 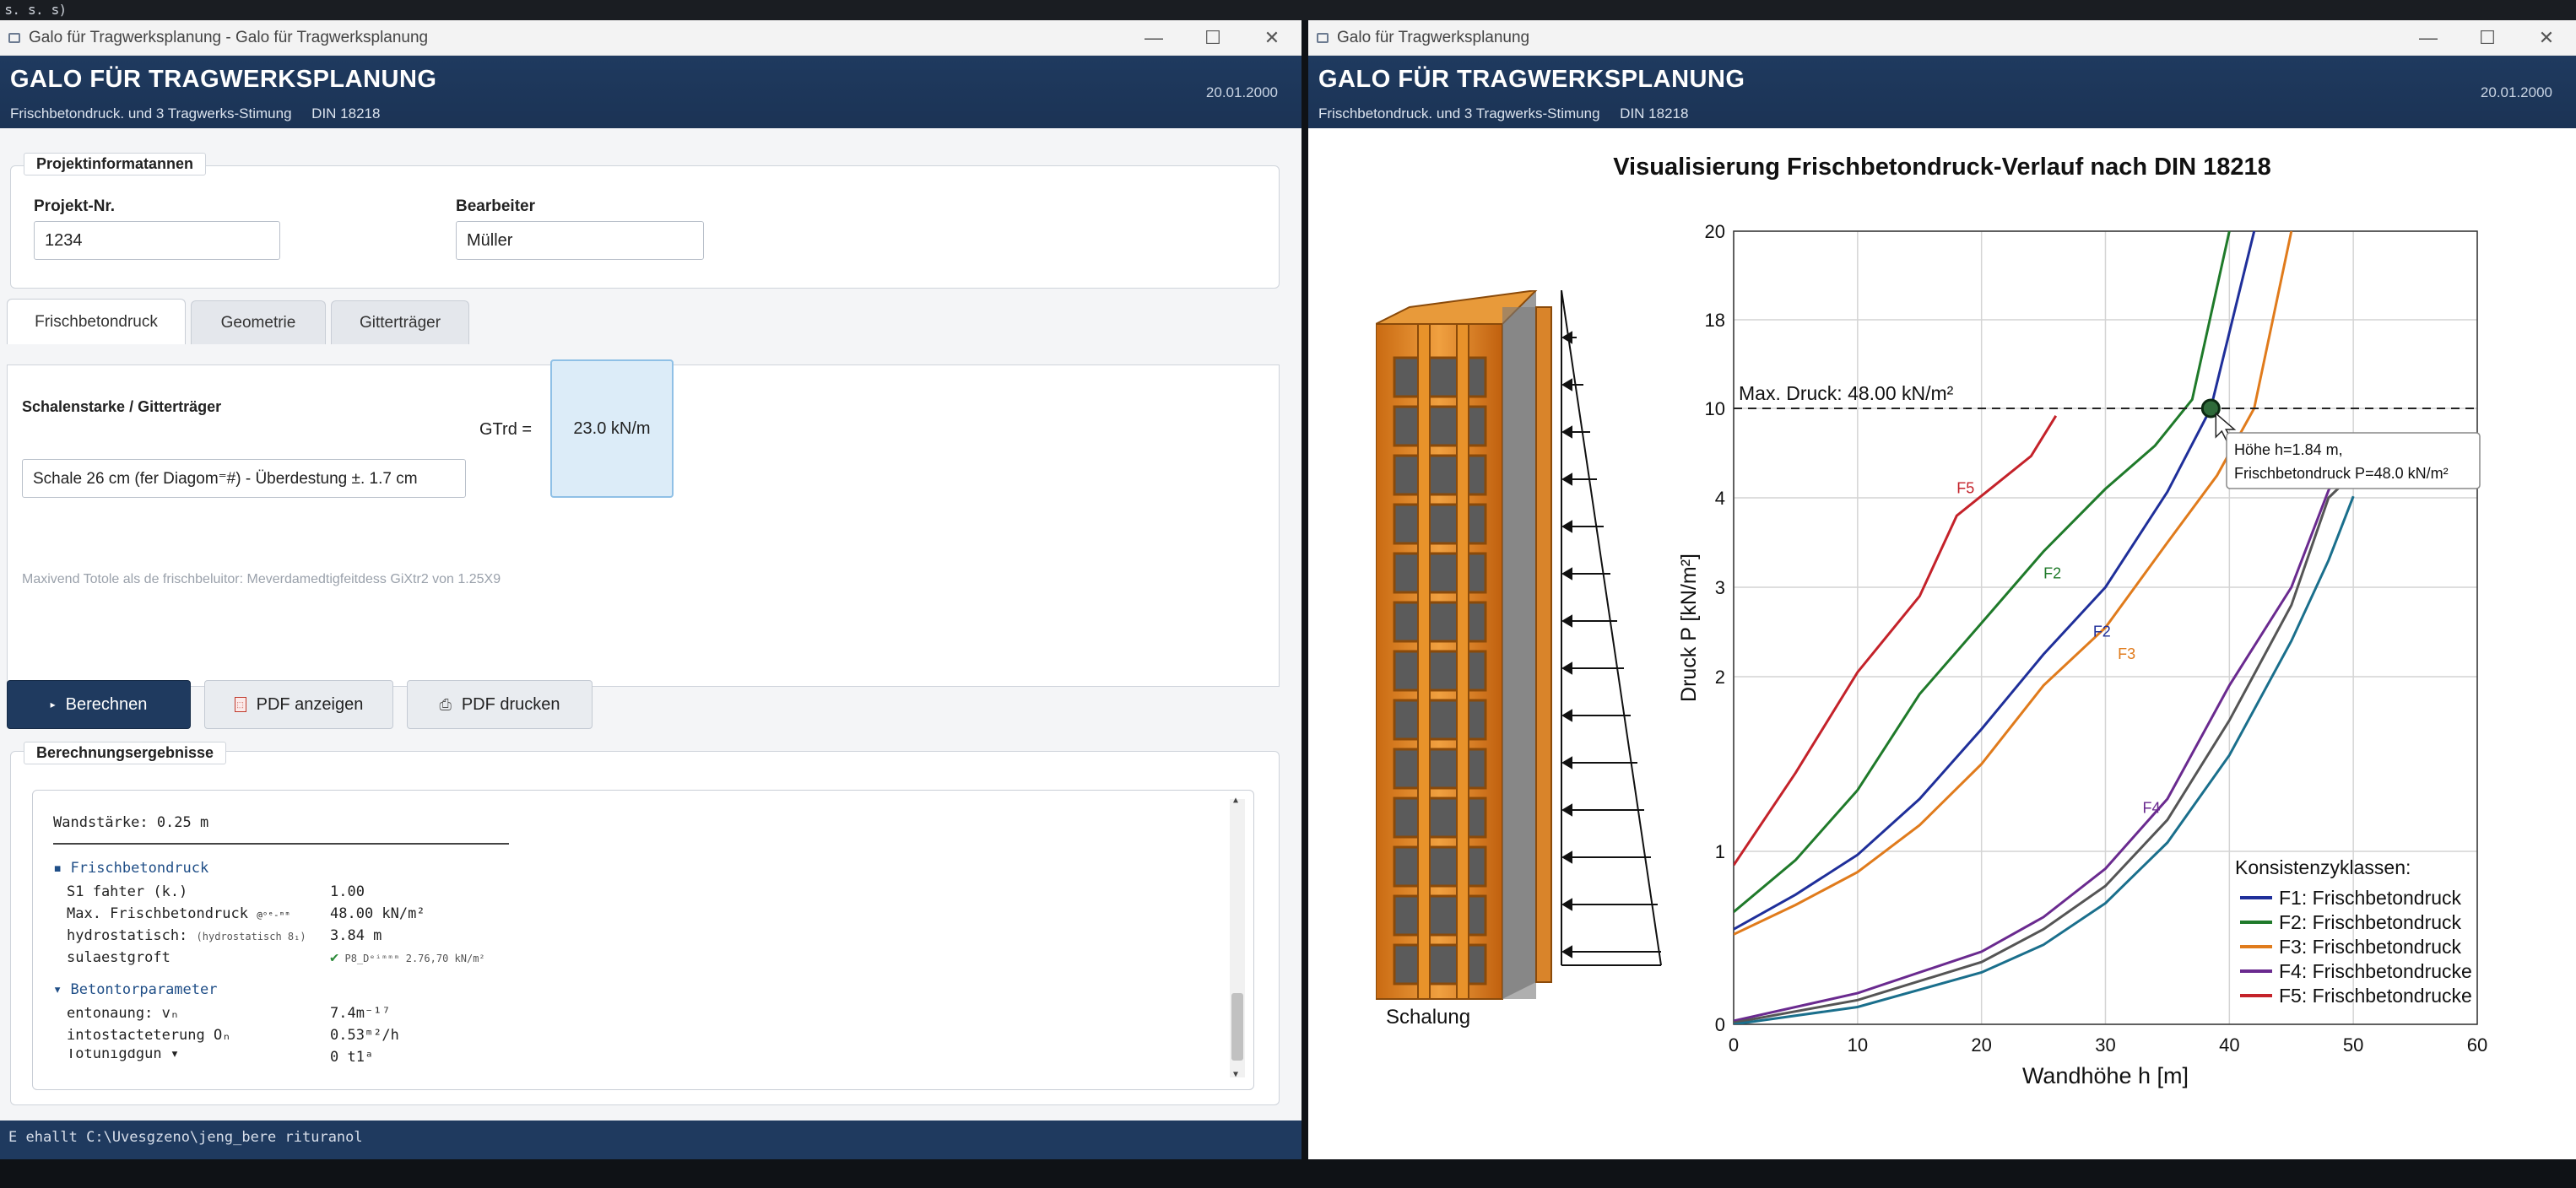 I want to click on result-row: entonaung: vₙ, so click(x=123, y=1013).